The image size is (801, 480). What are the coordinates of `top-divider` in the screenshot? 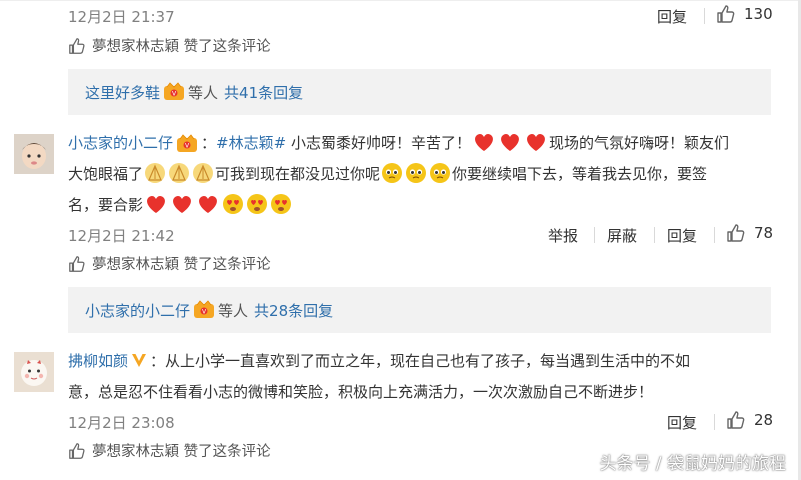 It's located at (400, 0).